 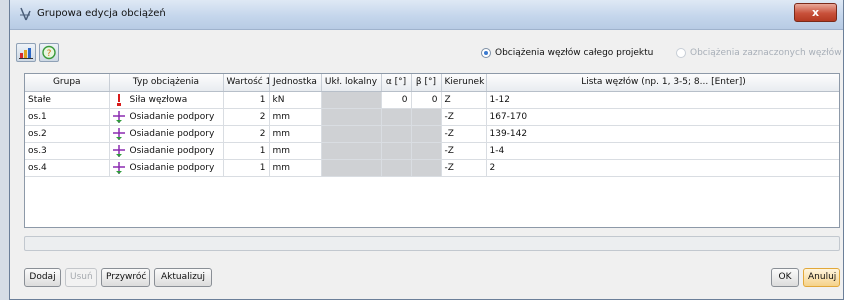 What do you see at coordinates (464, 83) in the screenshot?
I see `col-header-direction: Kierunek` at bounding box center [464, 83].